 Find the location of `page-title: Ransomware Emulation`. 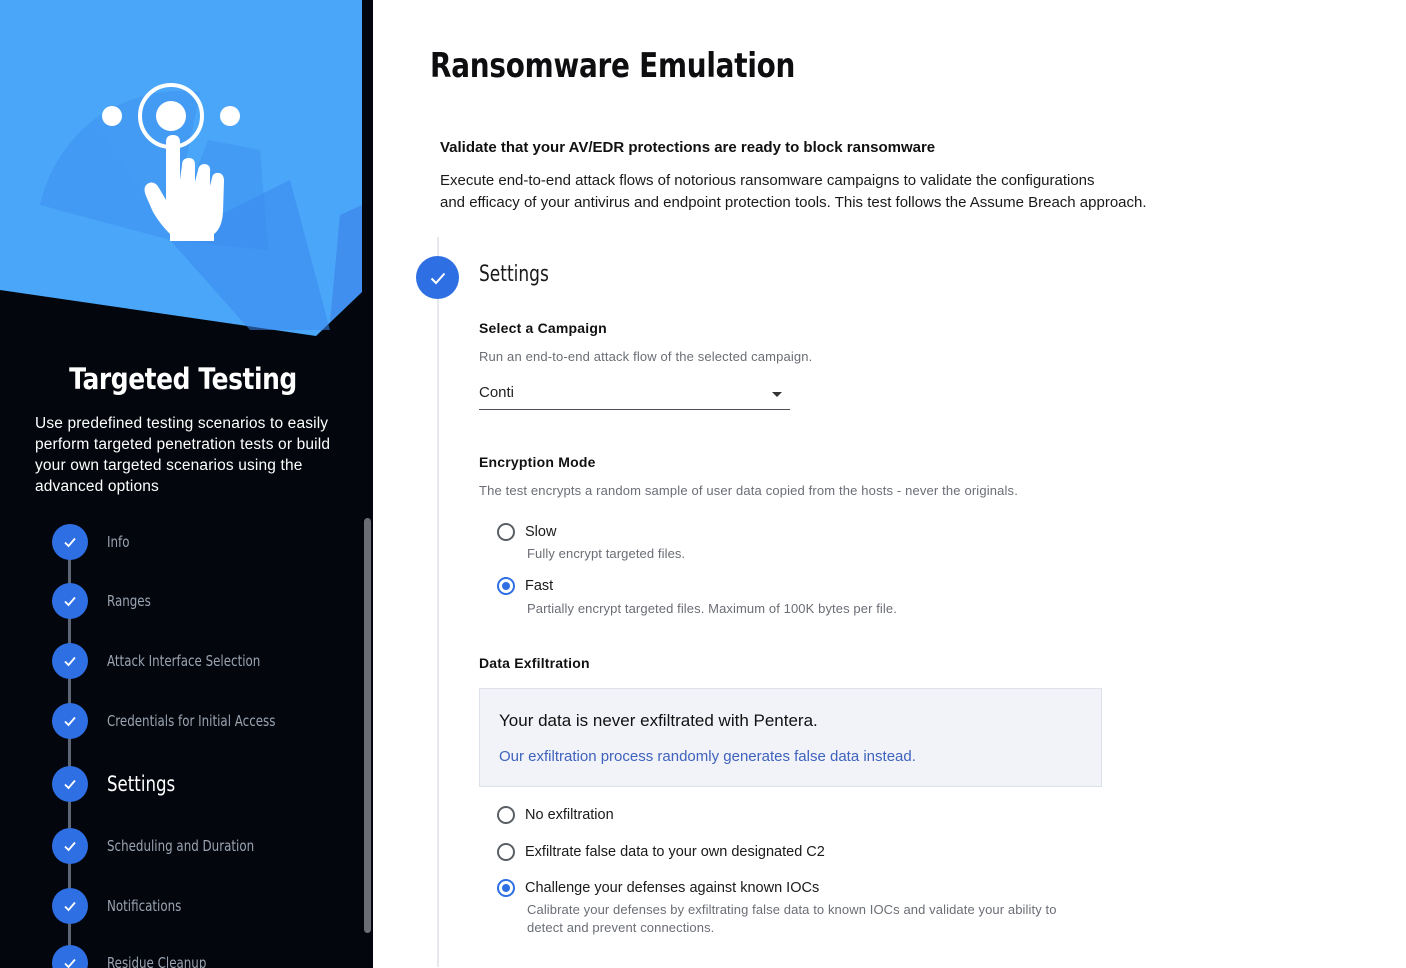

page-title: Ransomware Emulation is located at coordinates (613, 66).